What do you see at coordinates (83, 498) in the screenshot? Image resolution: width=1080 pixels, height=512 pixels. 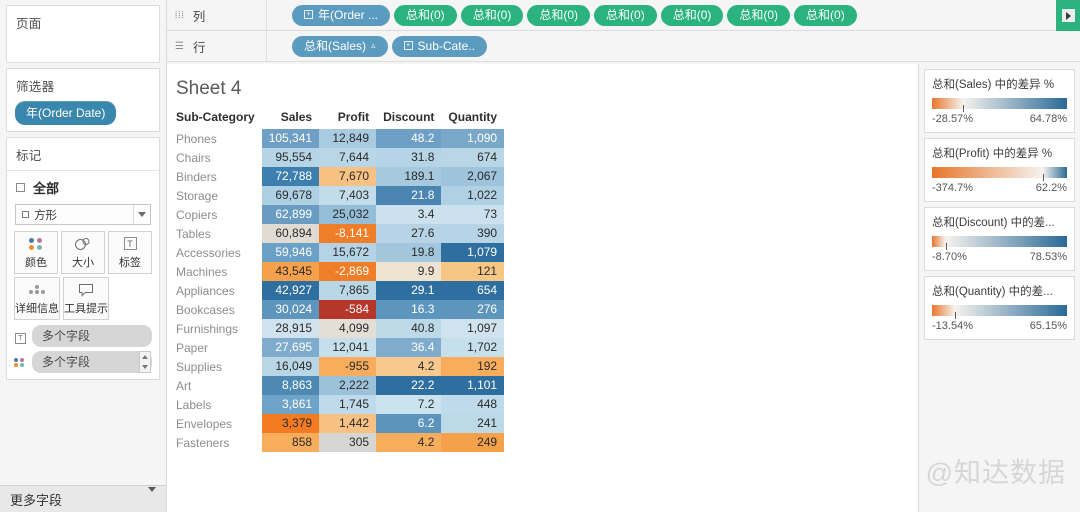 I see `more-fields-bar: 更多字段` at bounding box center [83, 498].